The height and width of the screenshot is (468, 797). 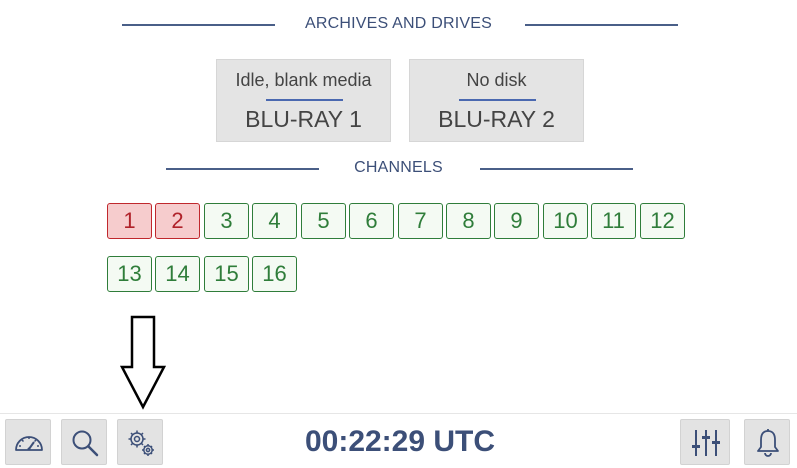 What do you see at coordinates (274, 274) in the screenshot?
I see `channel-button-16: 16` at bounding box center [274, 274].